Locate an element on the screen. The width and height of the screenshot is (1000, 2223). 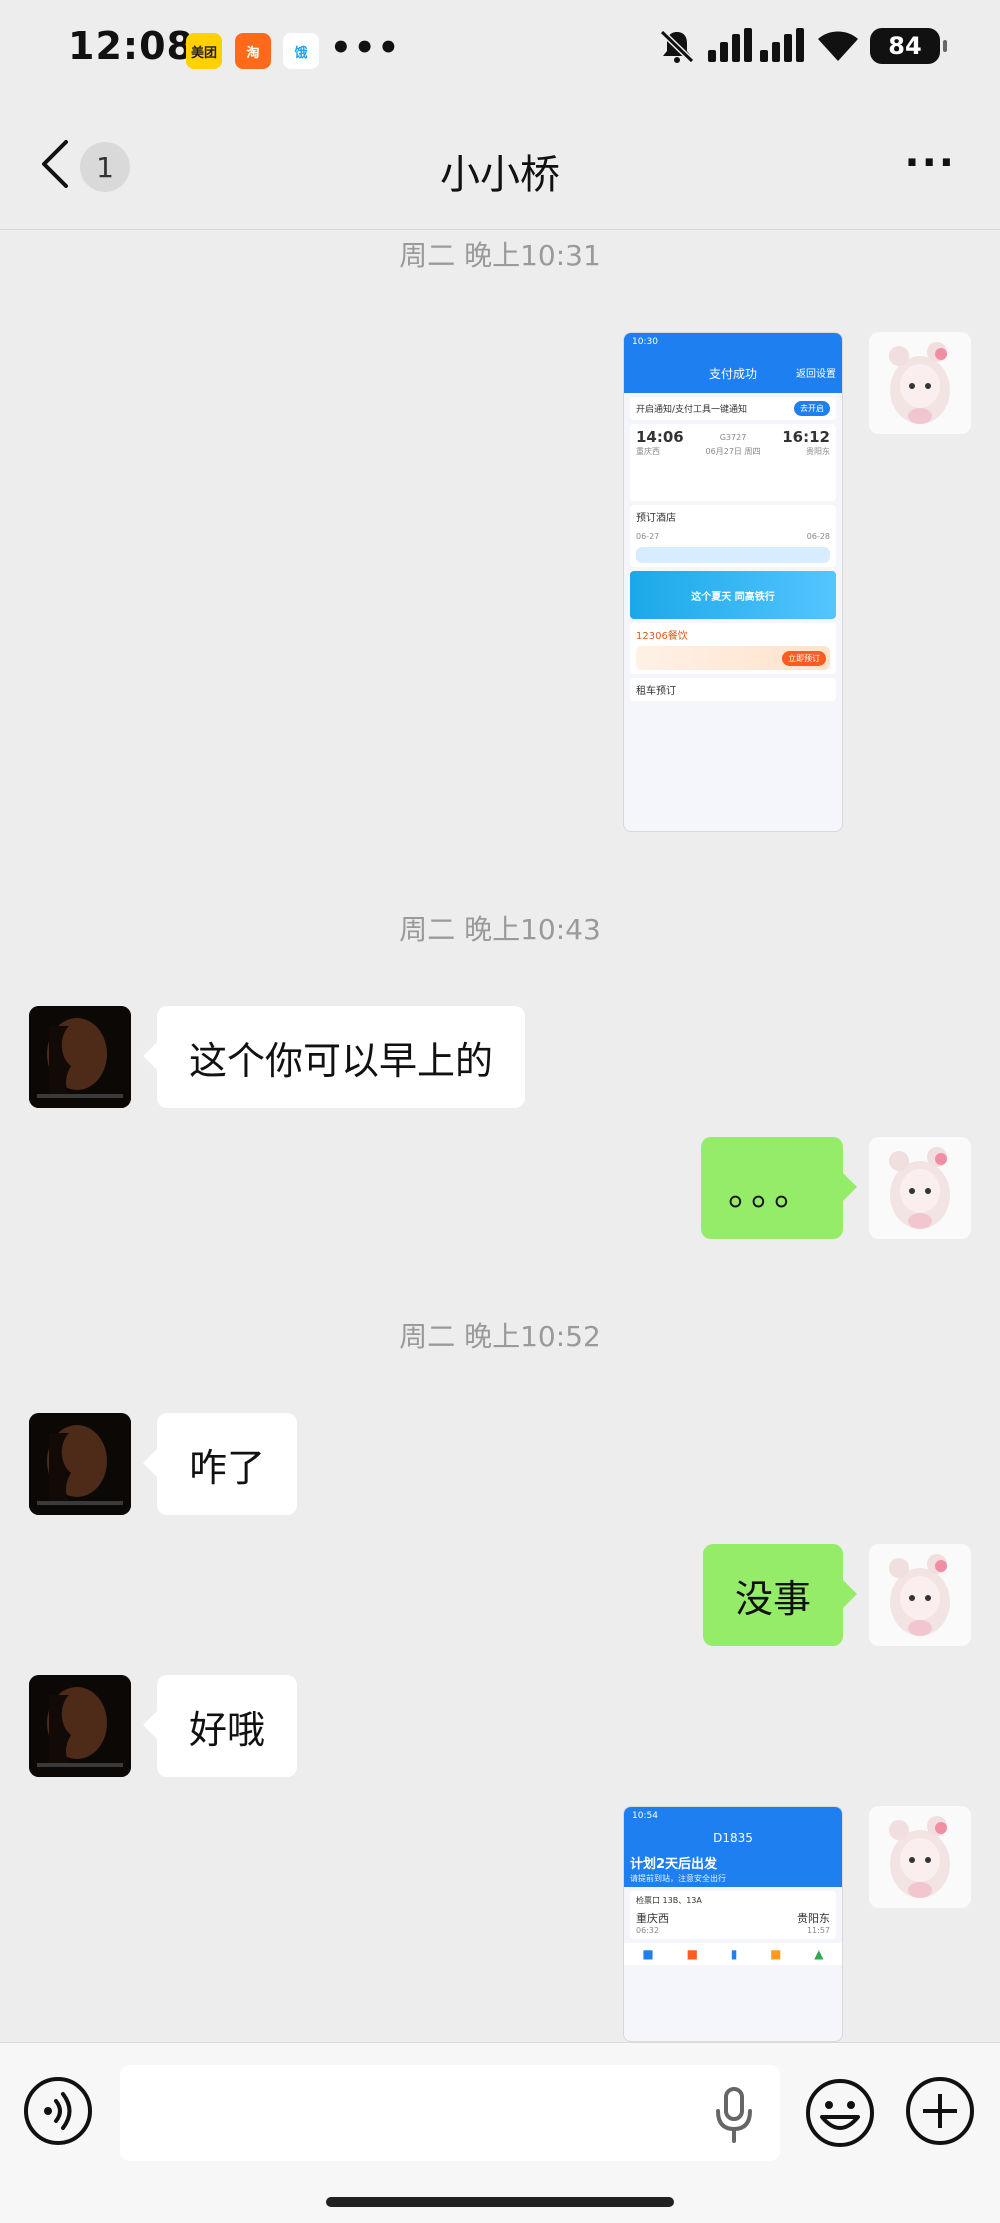
ticket2-card: 检票口 13B、13A 重庆西 贵阳东 06:32 11:57 is located at coordinates (733, 1915).